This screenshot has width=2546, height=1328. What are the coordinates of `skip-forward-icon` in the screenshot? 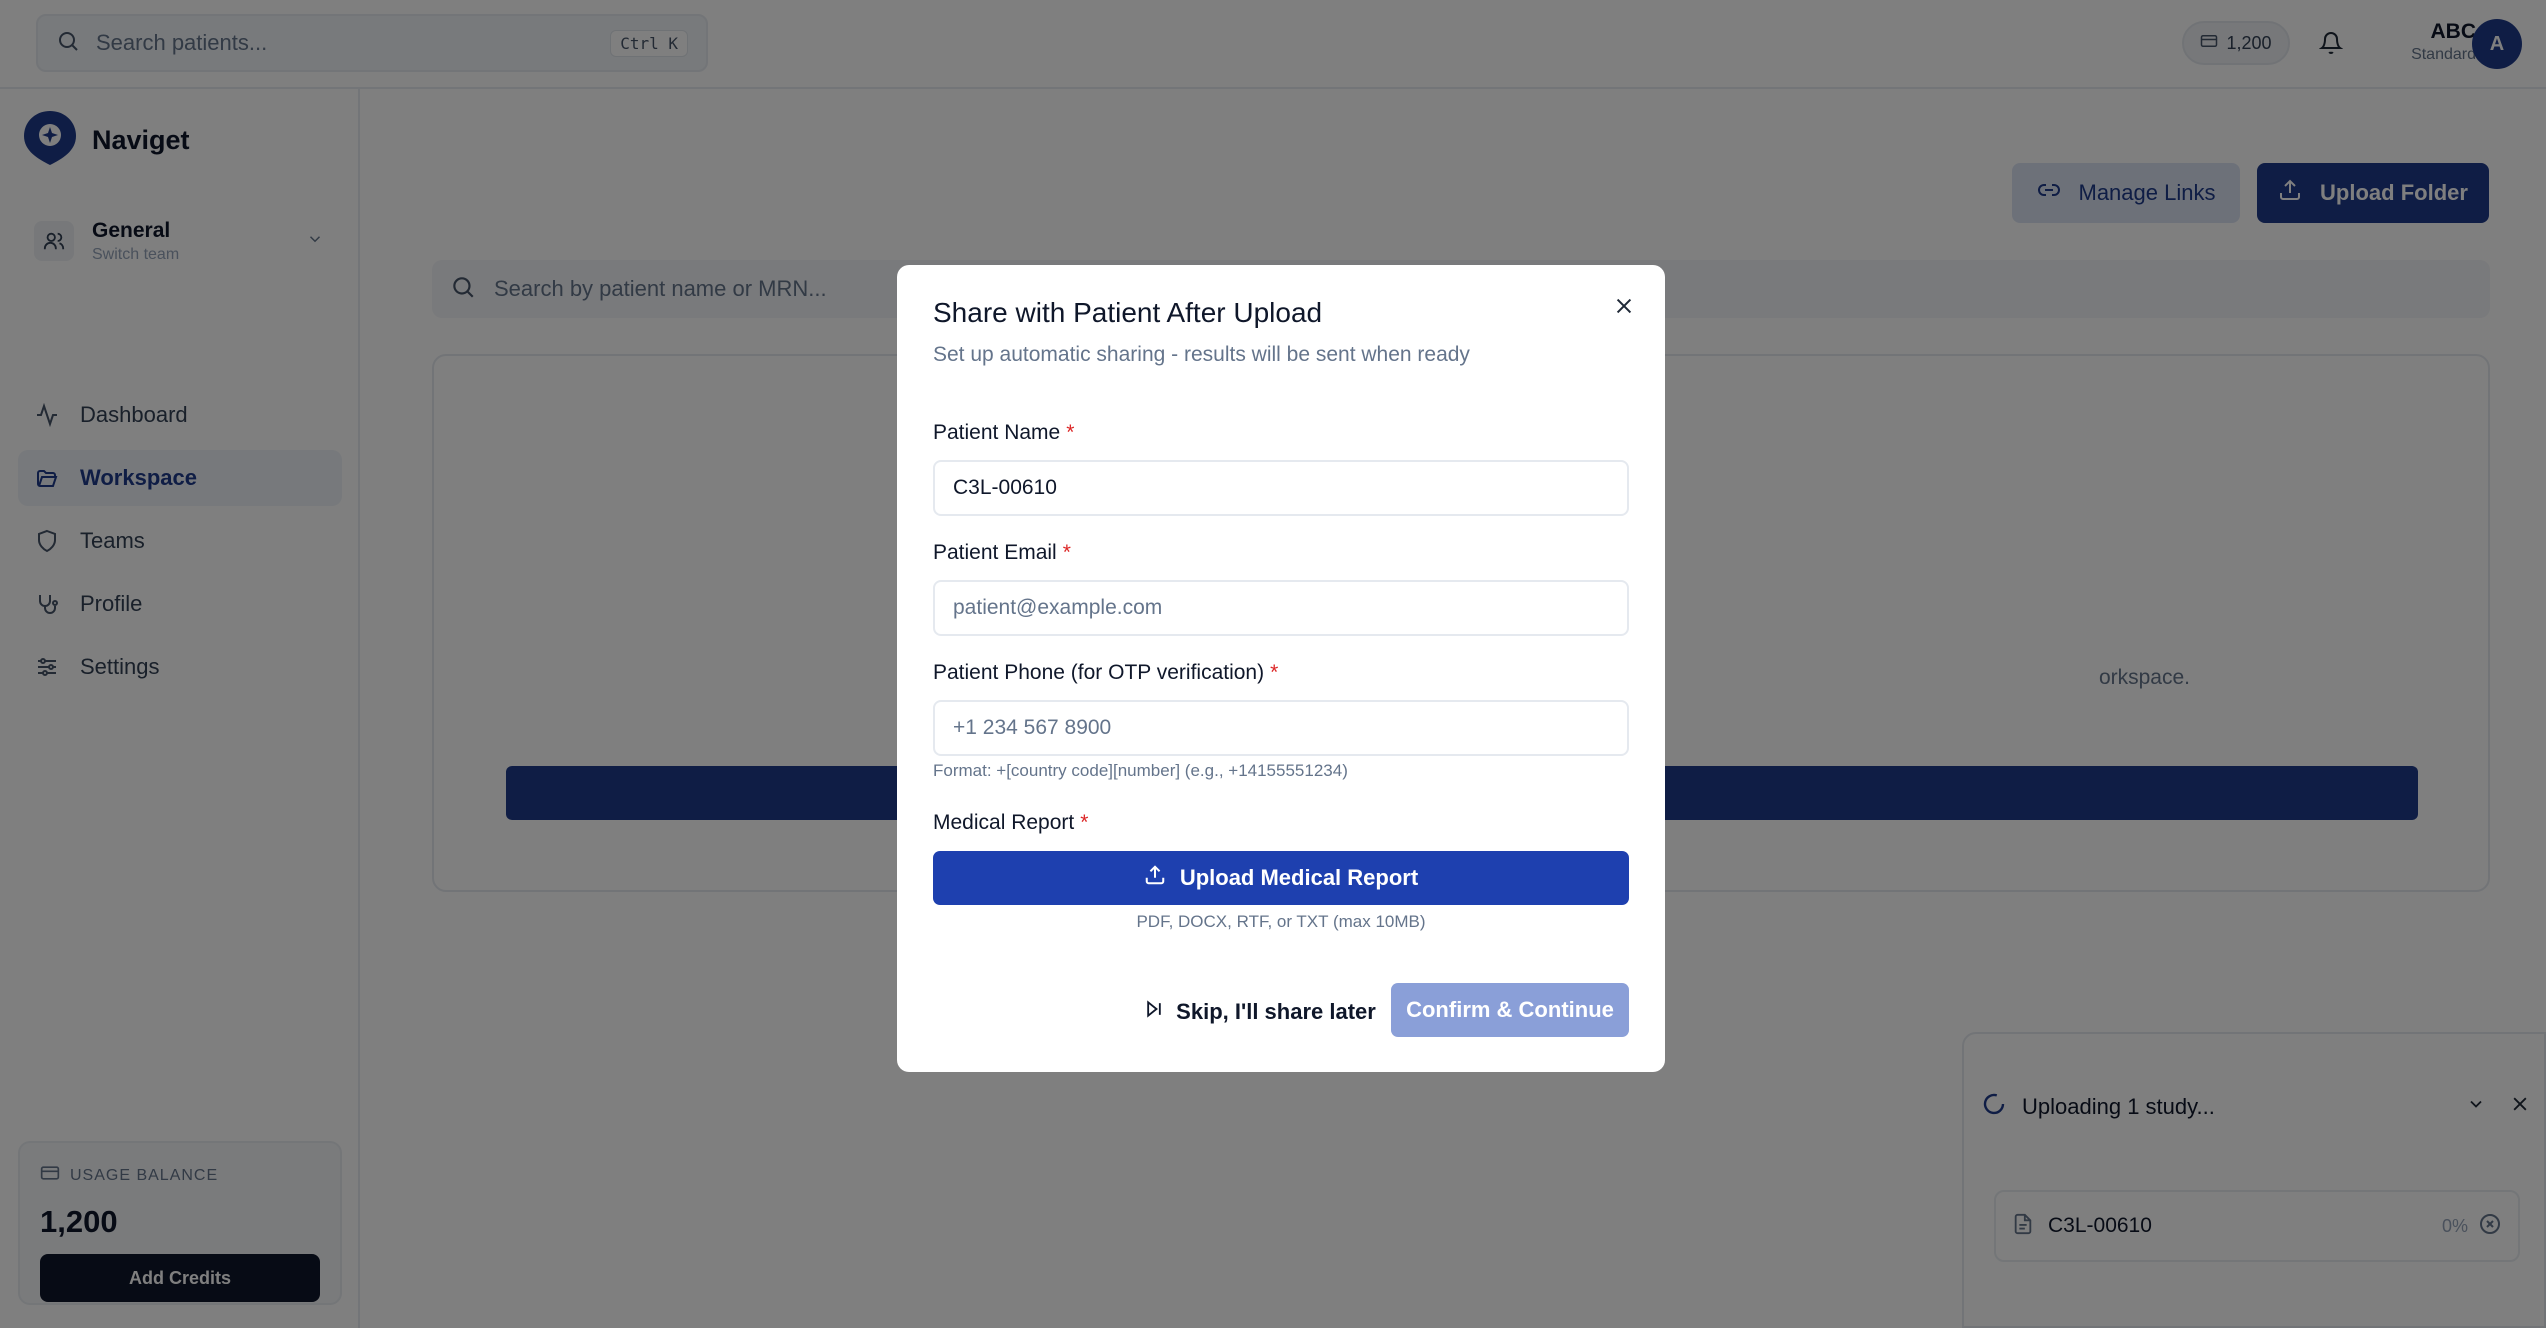 It's located at (1154, 1012).